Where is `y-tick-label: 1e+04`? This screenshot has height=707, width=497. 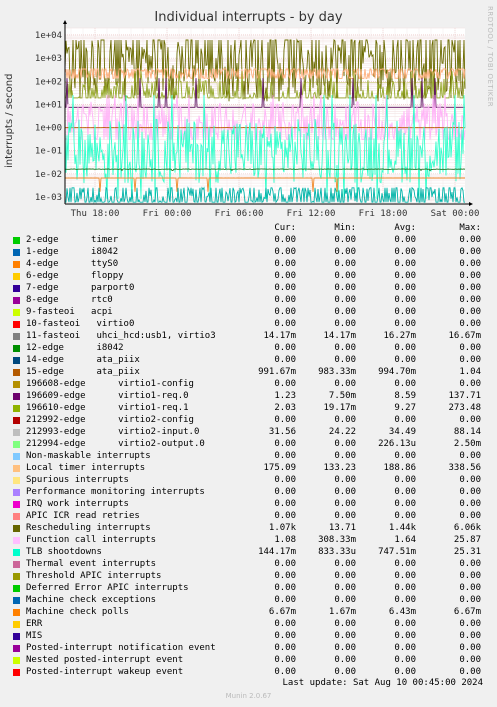 y-tick-label: 1e+04 is located at coordinates (48, 36).